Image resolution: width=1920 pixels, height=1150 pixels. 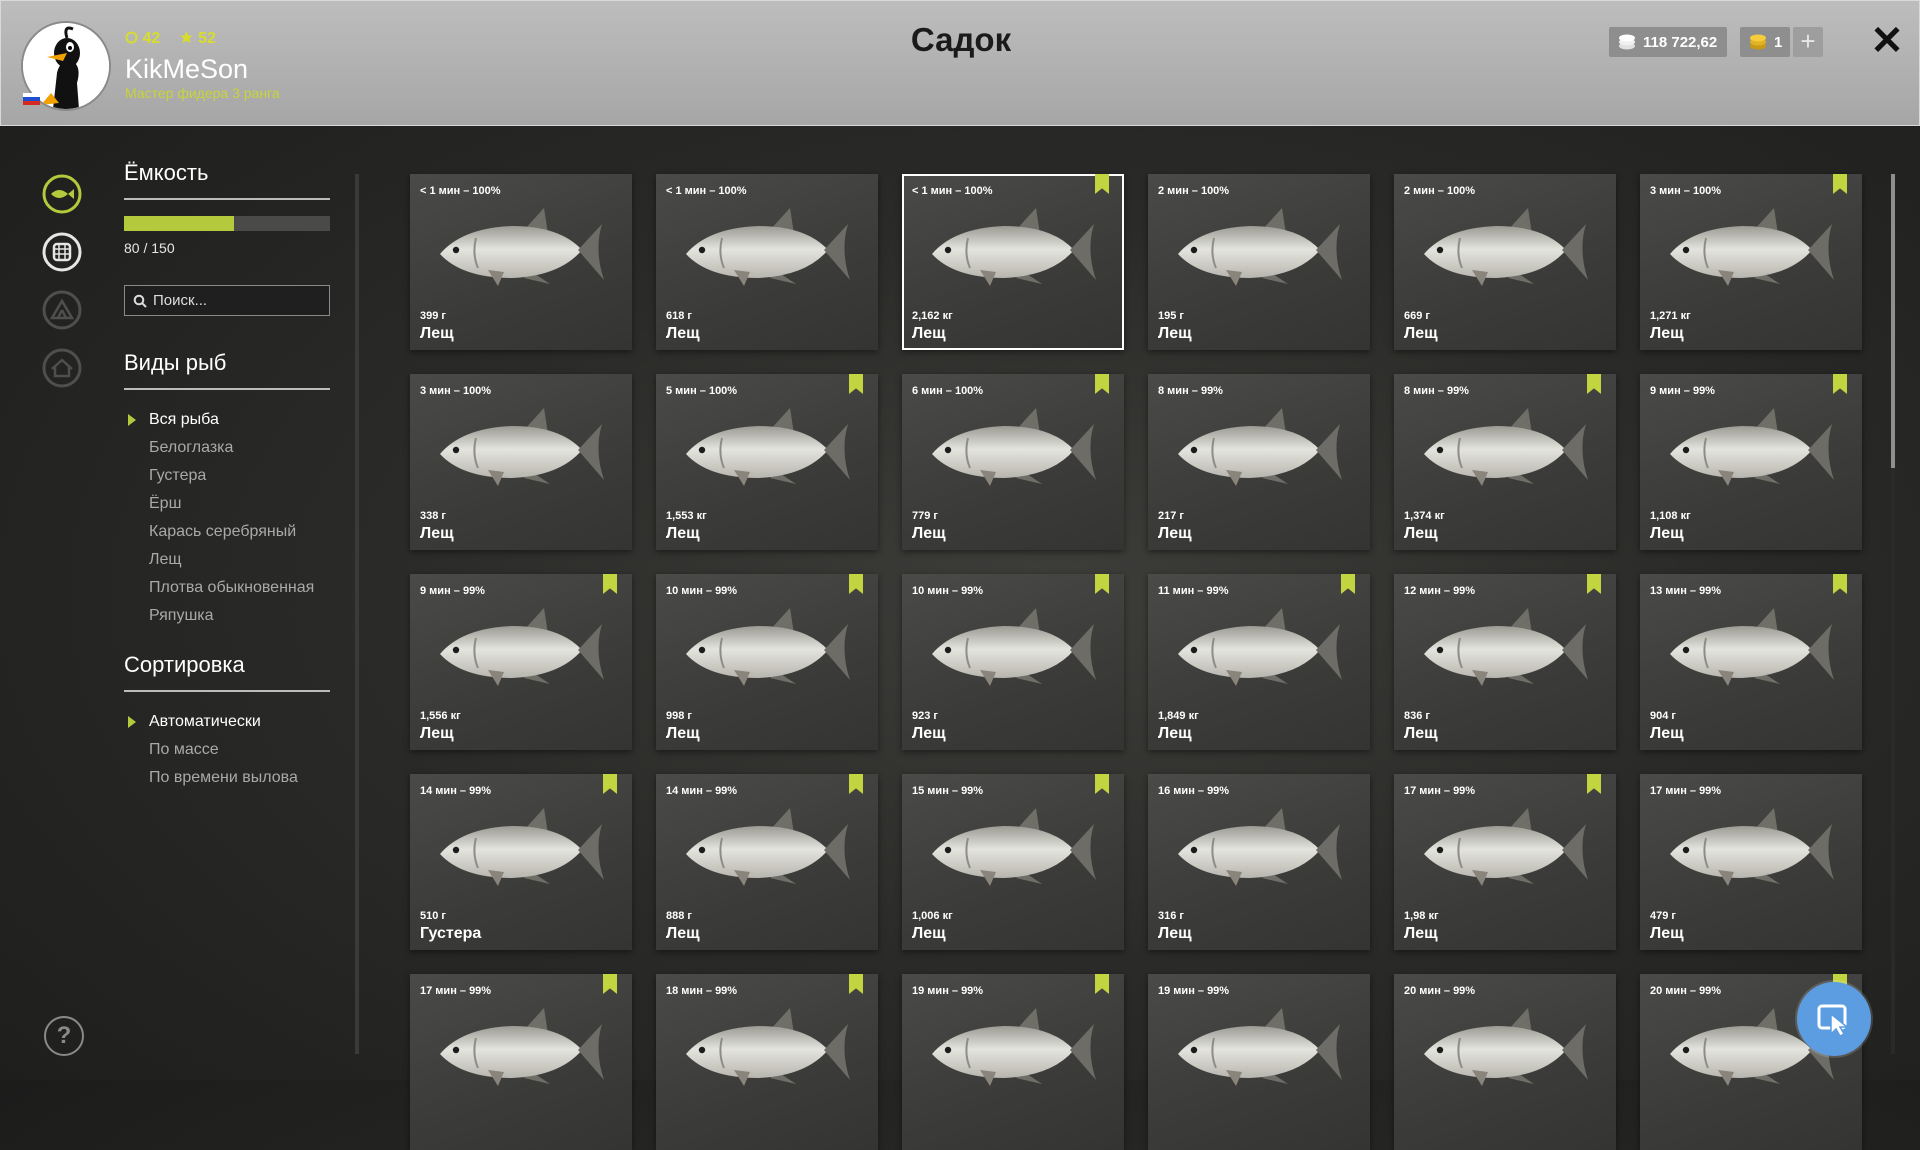 I want to click on fish-card: 2 мин – 100% 669 г Лещ, so click(x=1505, y=262).